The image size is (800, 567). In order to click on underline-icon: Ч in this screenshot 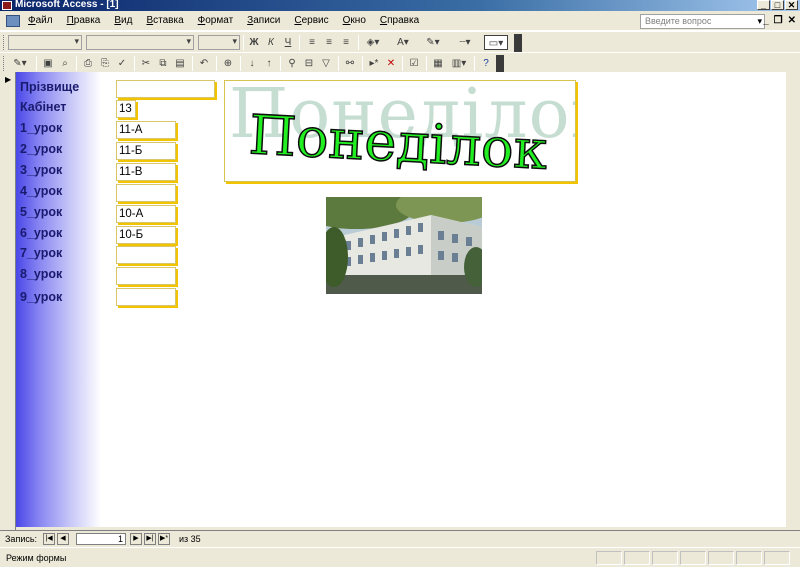, I will do `click(288, 42)`.